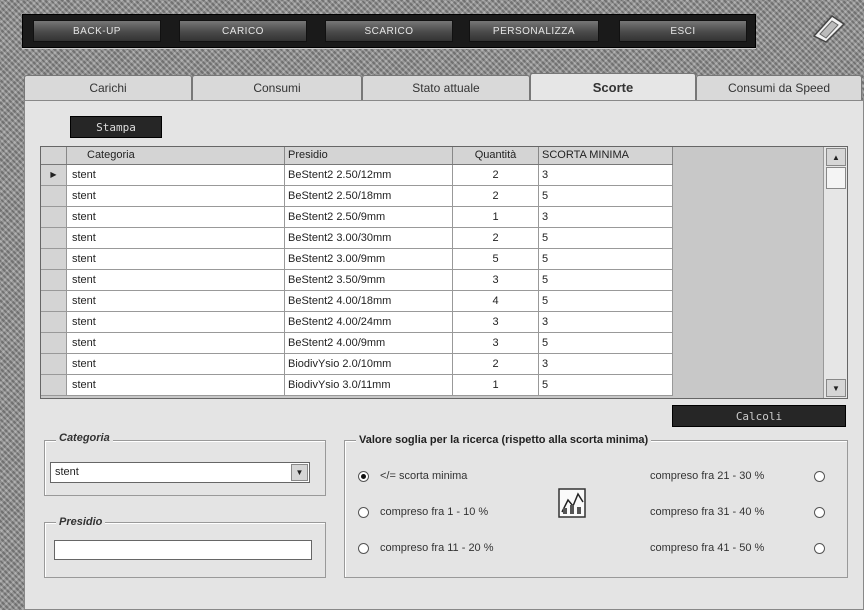 The height and width of the screenshot is (610, 864). I want to click on table-row: stent BeStent2 2.50/18mm 2 5, so click(357, 196).